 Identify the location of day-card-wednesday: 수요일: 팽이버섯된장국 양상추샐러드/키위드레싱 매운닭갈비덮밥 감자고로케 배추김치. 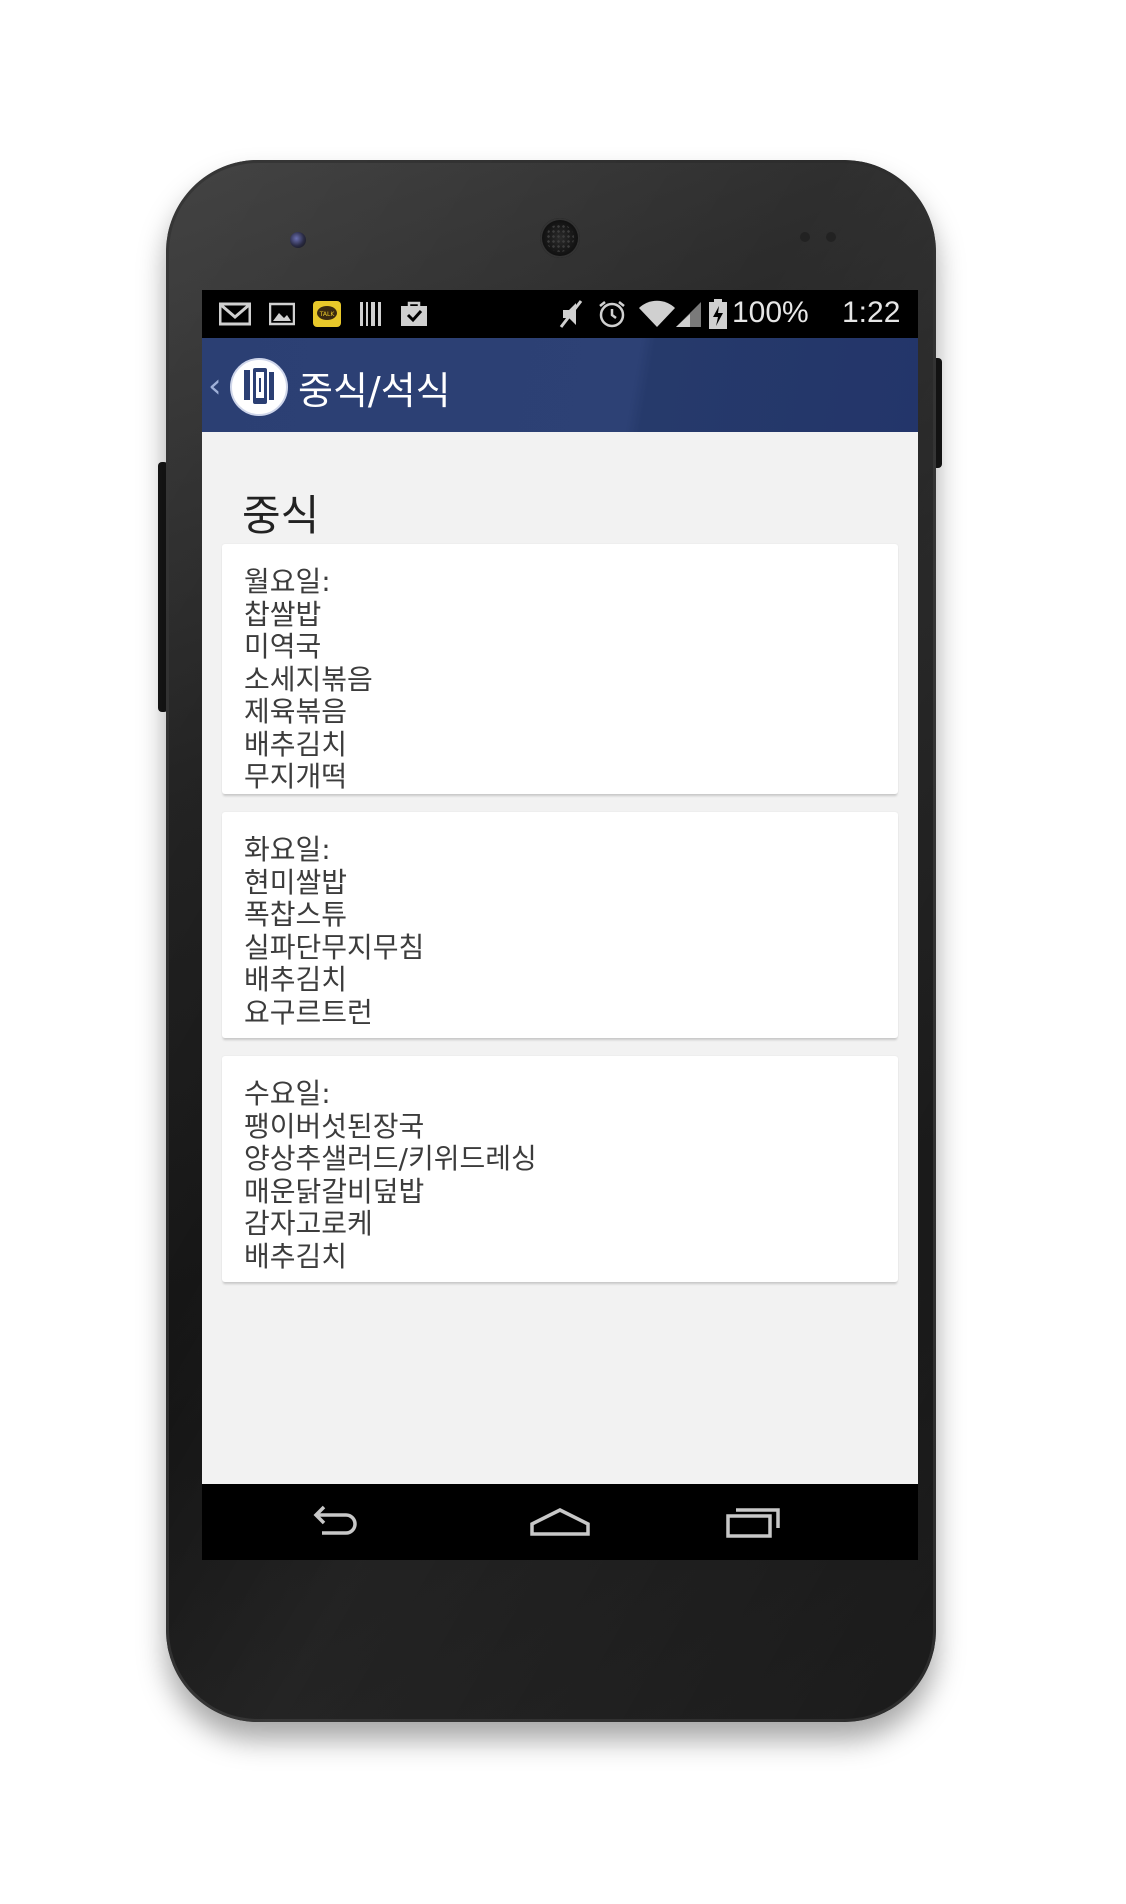
(560, 1169).